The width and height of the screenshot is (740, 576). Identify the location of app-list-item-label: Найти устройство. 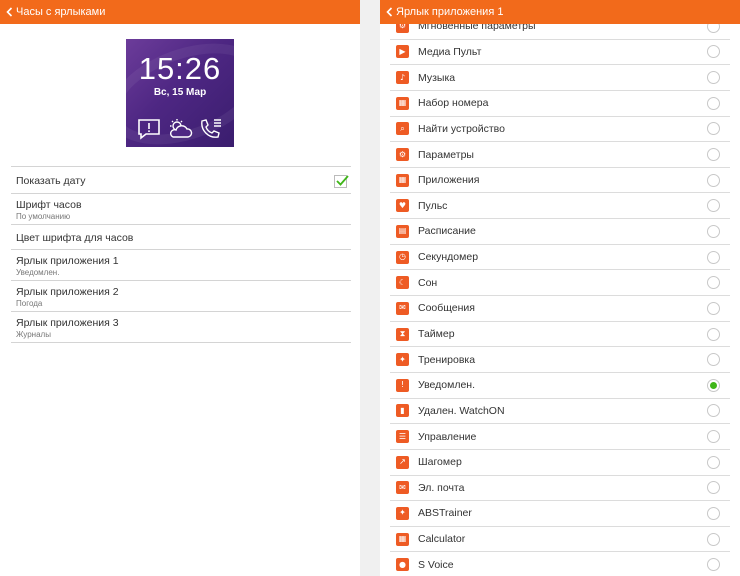
(461, 128).